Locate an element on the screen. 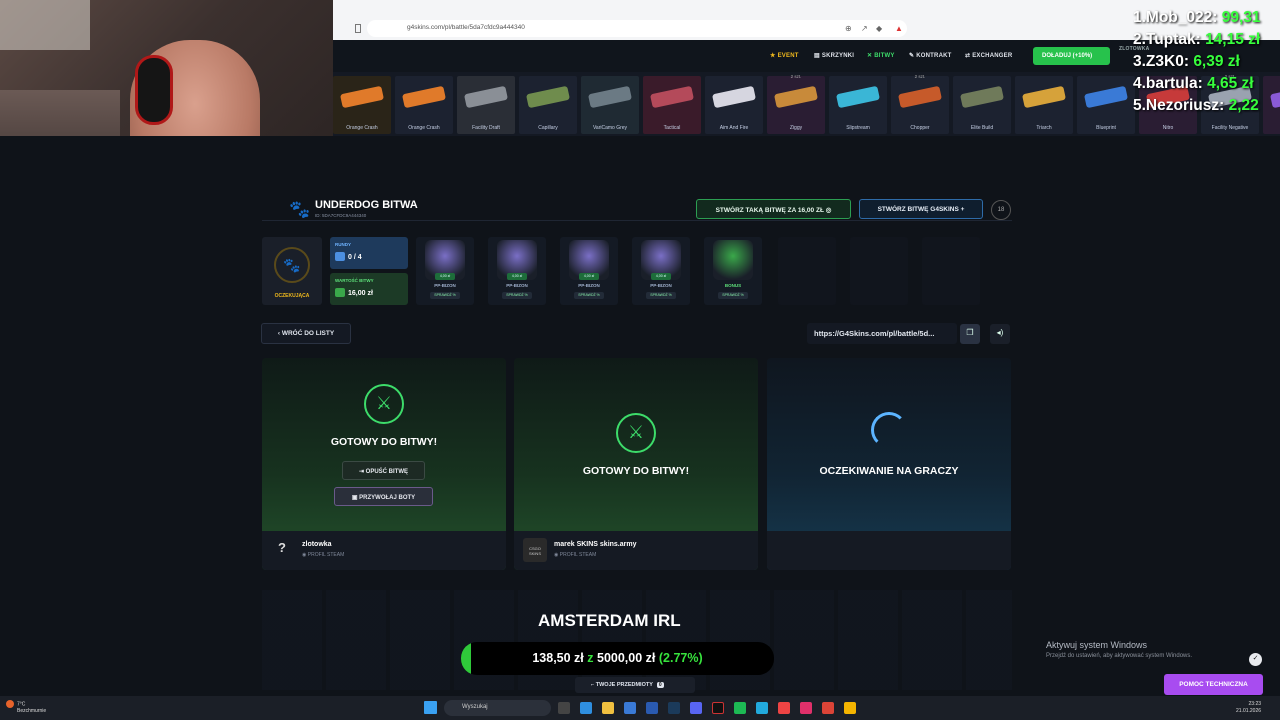  drop-item: Capillary is located at coordinates (548, 105).